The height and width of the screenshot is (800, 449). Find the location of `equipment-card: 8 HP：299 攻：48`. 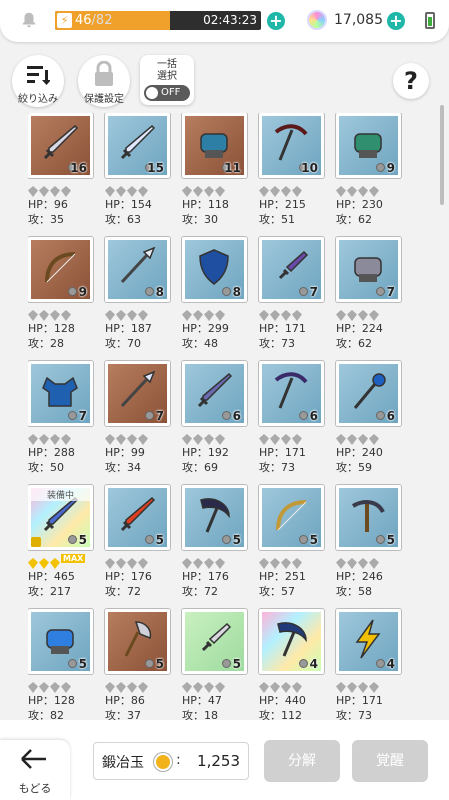

equipment-card: 8 HP：299 攻：48 is located at coordinates (217, 296).